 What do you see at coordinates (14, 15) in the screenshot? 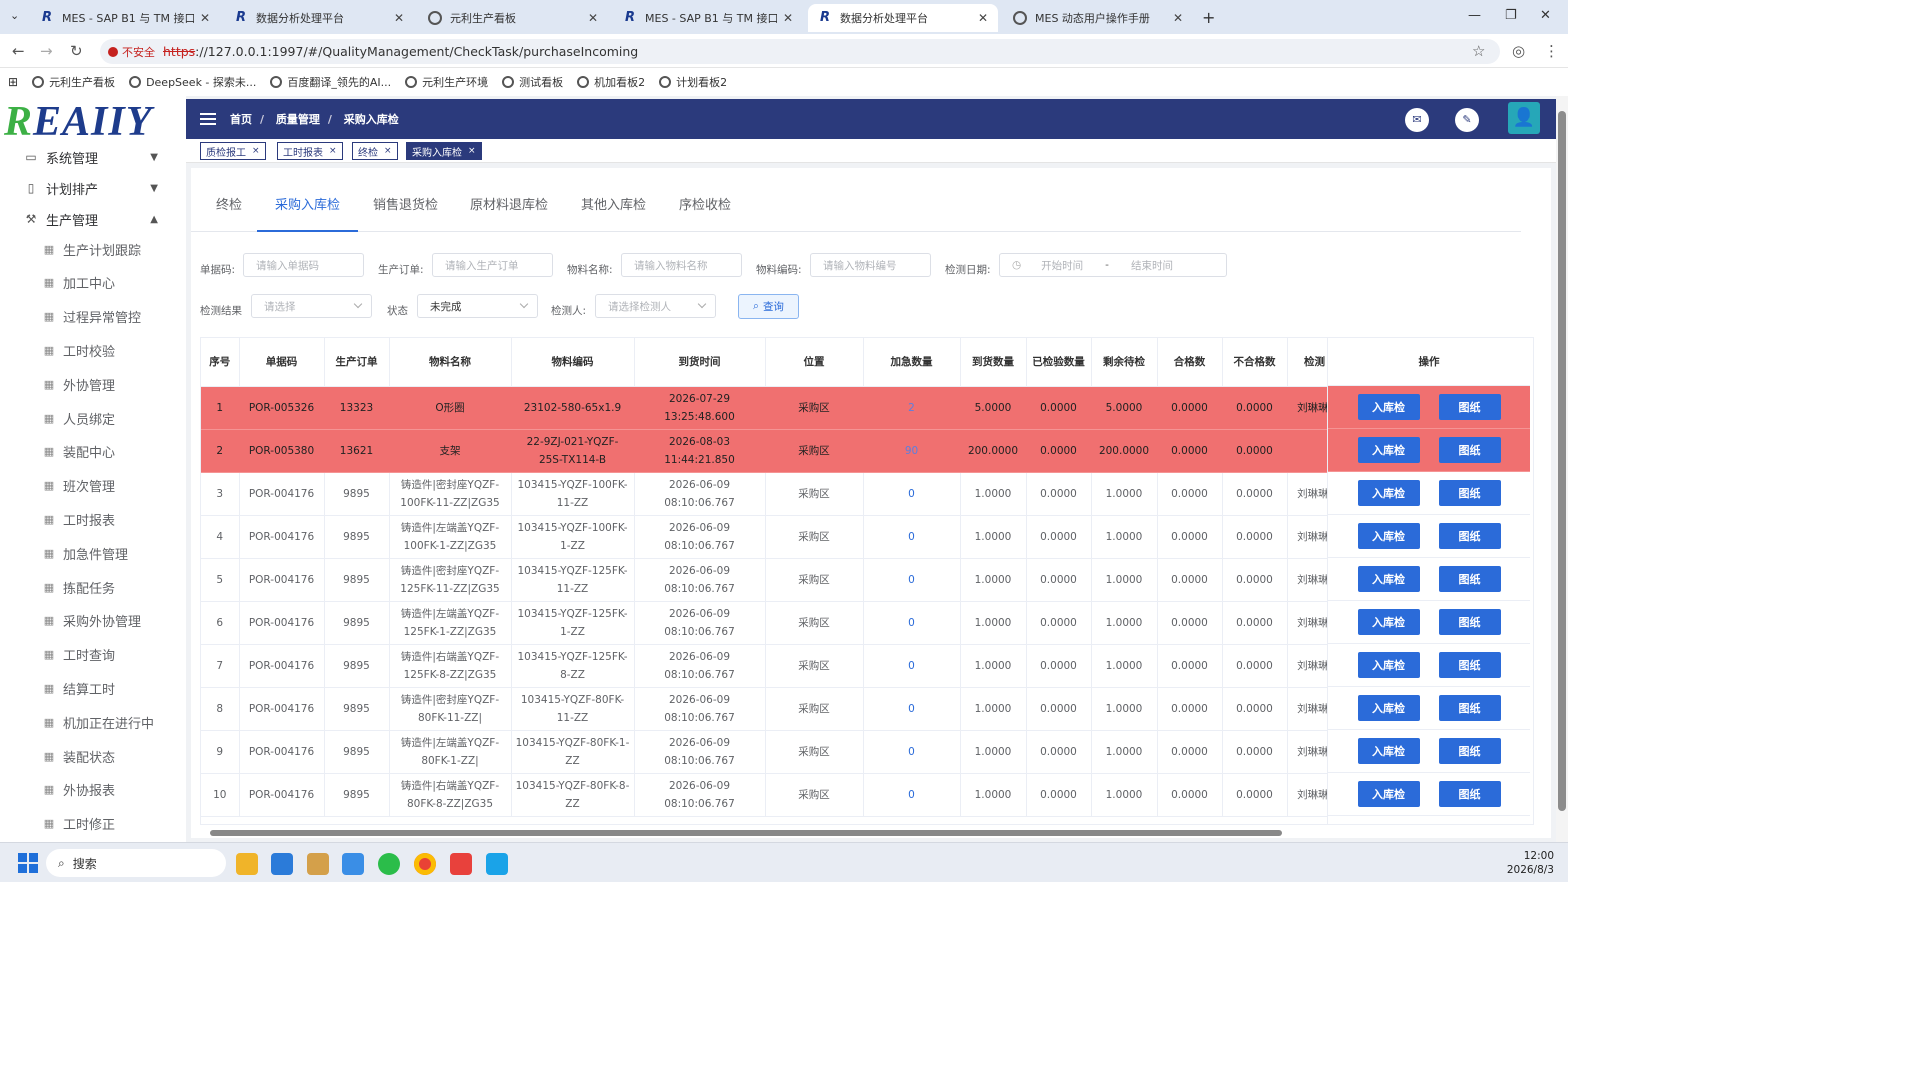
I see `tab-list-icon: ⌄` at bounding box center [14, 15].